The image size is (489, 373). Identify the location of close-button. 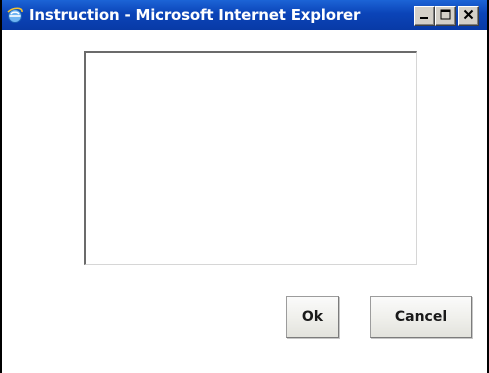
(468, 16).